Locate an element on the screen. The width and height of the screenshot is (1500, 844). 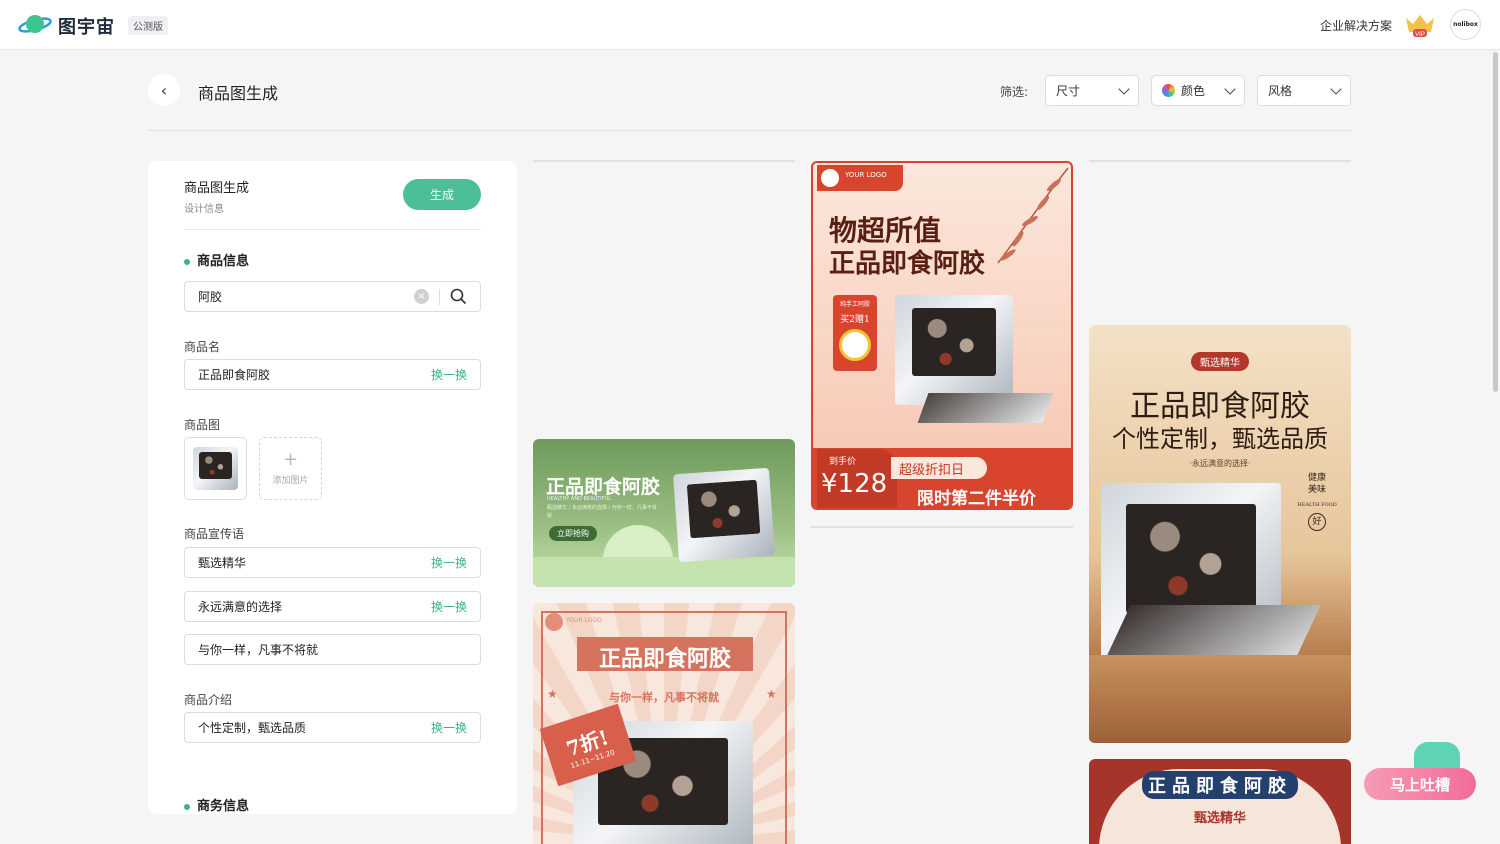
poster-sub: 与你一样，凡事不将就 is located at coordinates (664, 697).